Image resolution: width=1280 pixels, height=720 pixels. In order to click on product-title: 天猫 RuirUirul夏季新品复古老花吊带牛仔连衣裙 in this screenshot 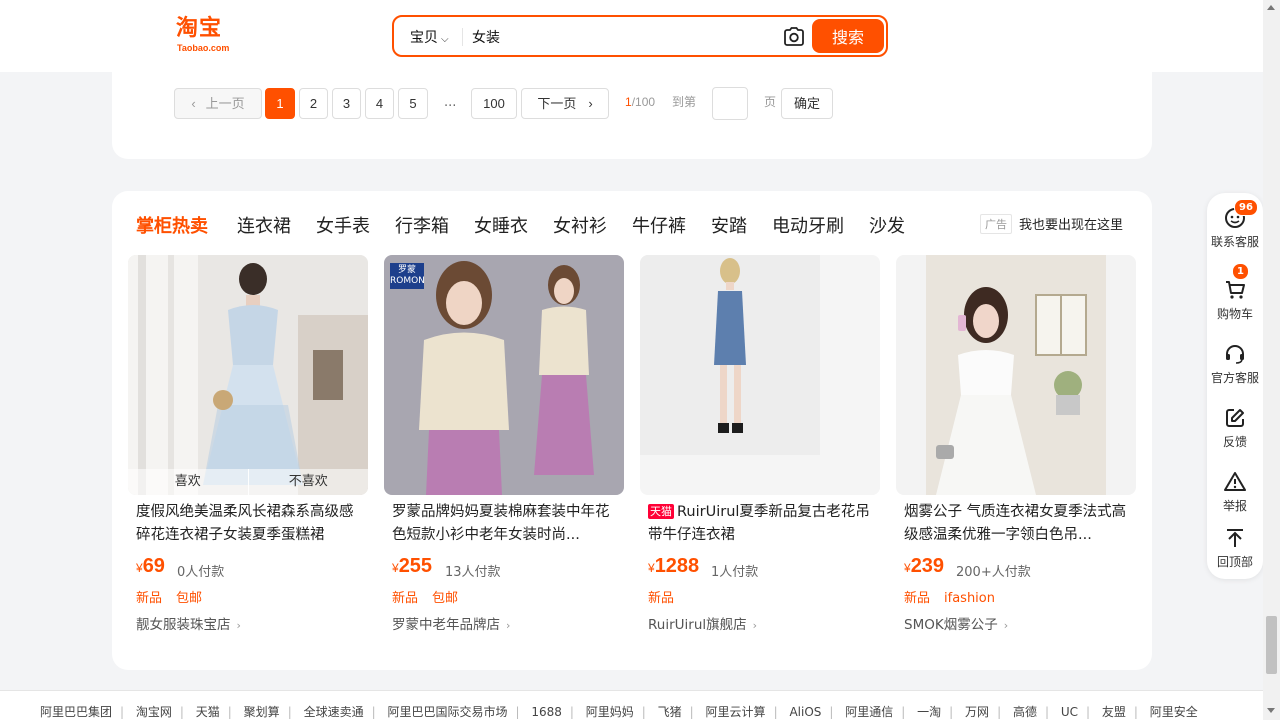, I will do `click(761, 524)`.